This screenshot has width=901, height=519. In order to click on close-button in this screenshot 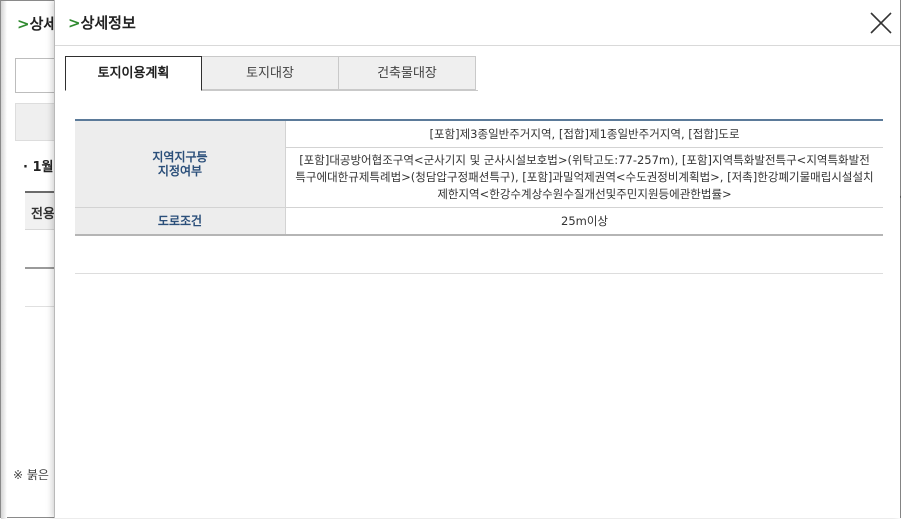, I will do `click(881, 23)`.